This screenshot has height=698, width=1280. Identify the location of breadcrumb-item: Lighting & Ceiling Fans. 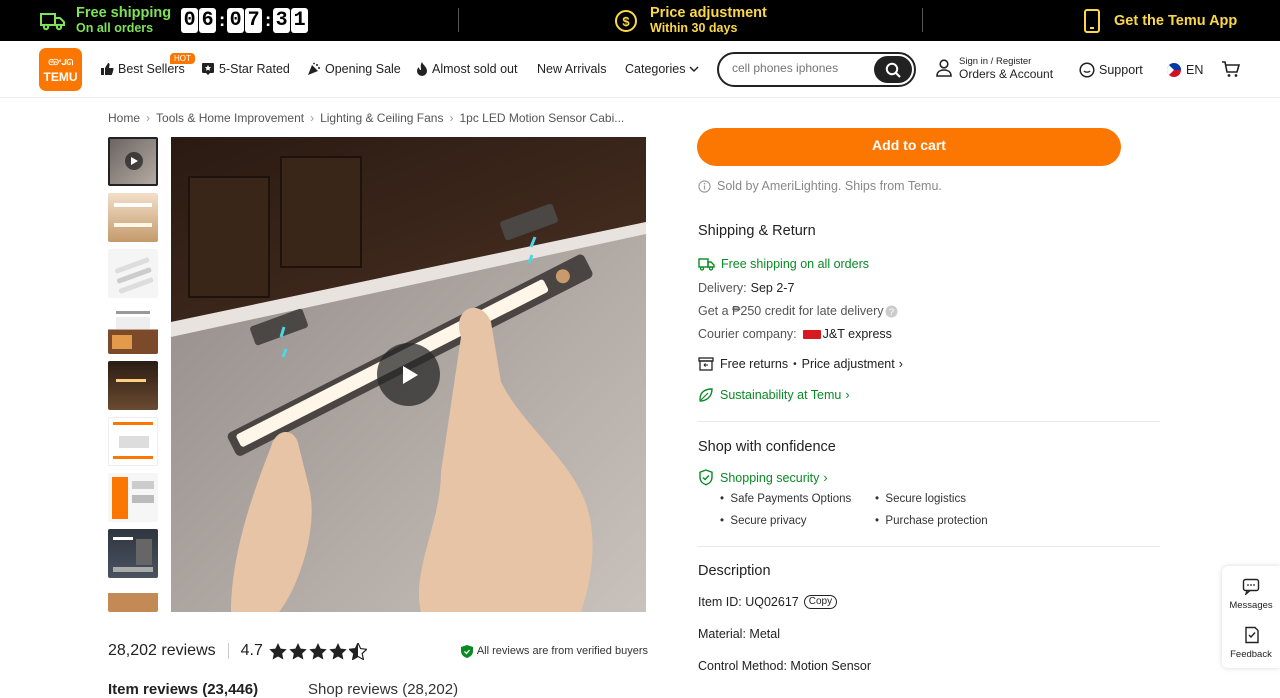
(381, 118).